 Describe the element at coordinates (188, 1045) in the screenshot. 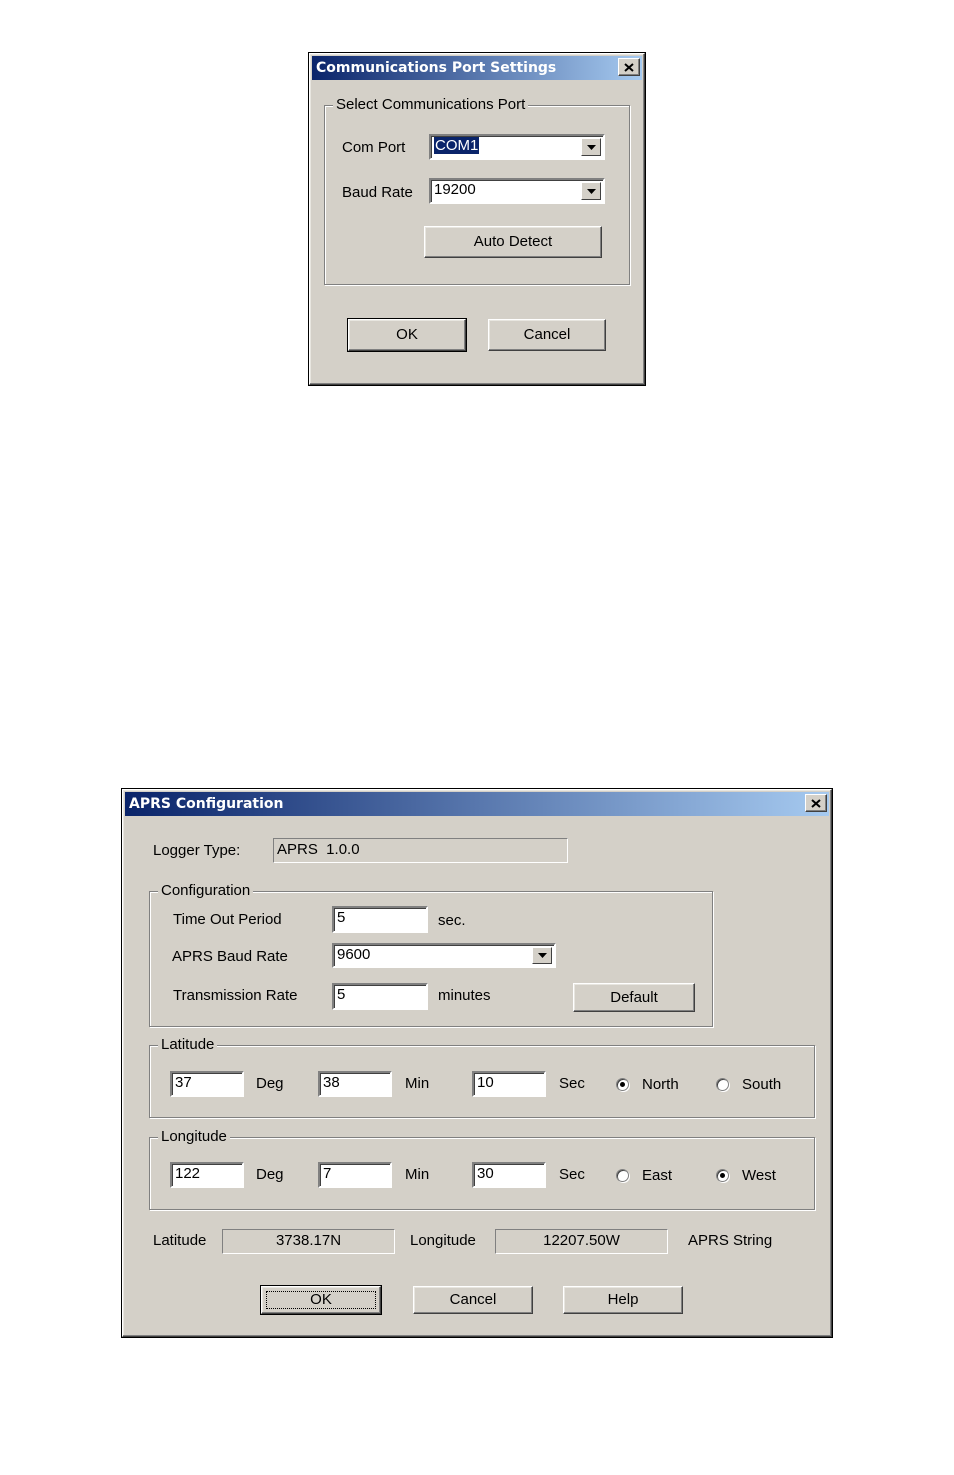

I see `latitude-group-label: Latitude` at that location.